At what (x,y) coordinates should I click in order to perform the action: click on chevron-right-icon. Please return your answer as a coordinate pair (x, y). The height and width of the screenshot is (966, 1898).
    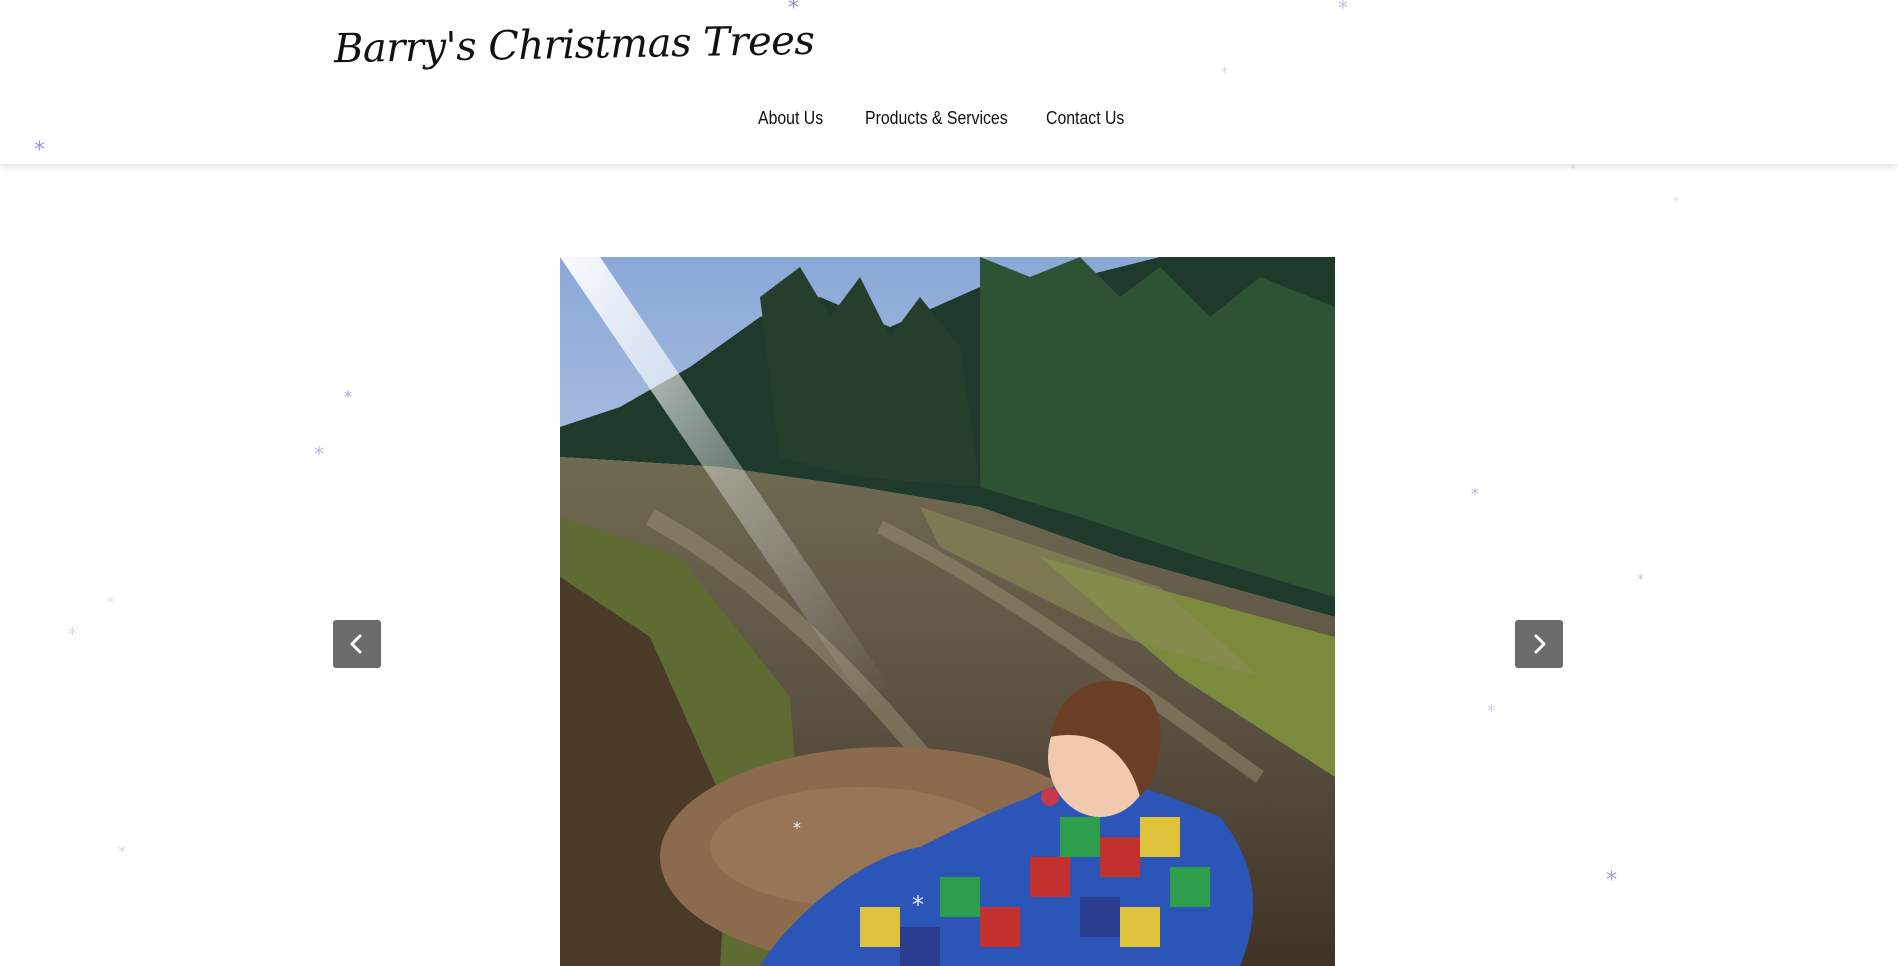
    Looking at the image, I should click on (1540, 644).